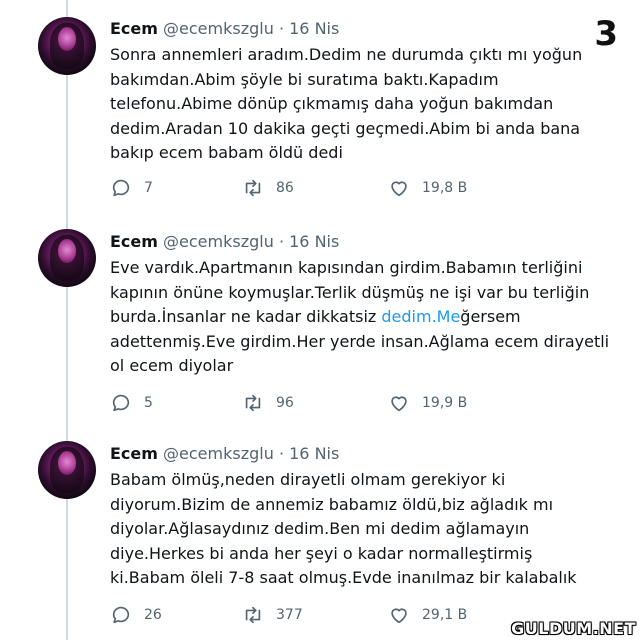 Image resolution: width=640 pixels, height=640 pixels. I want to click on like-count: 19,8 B, so click(445, 188).